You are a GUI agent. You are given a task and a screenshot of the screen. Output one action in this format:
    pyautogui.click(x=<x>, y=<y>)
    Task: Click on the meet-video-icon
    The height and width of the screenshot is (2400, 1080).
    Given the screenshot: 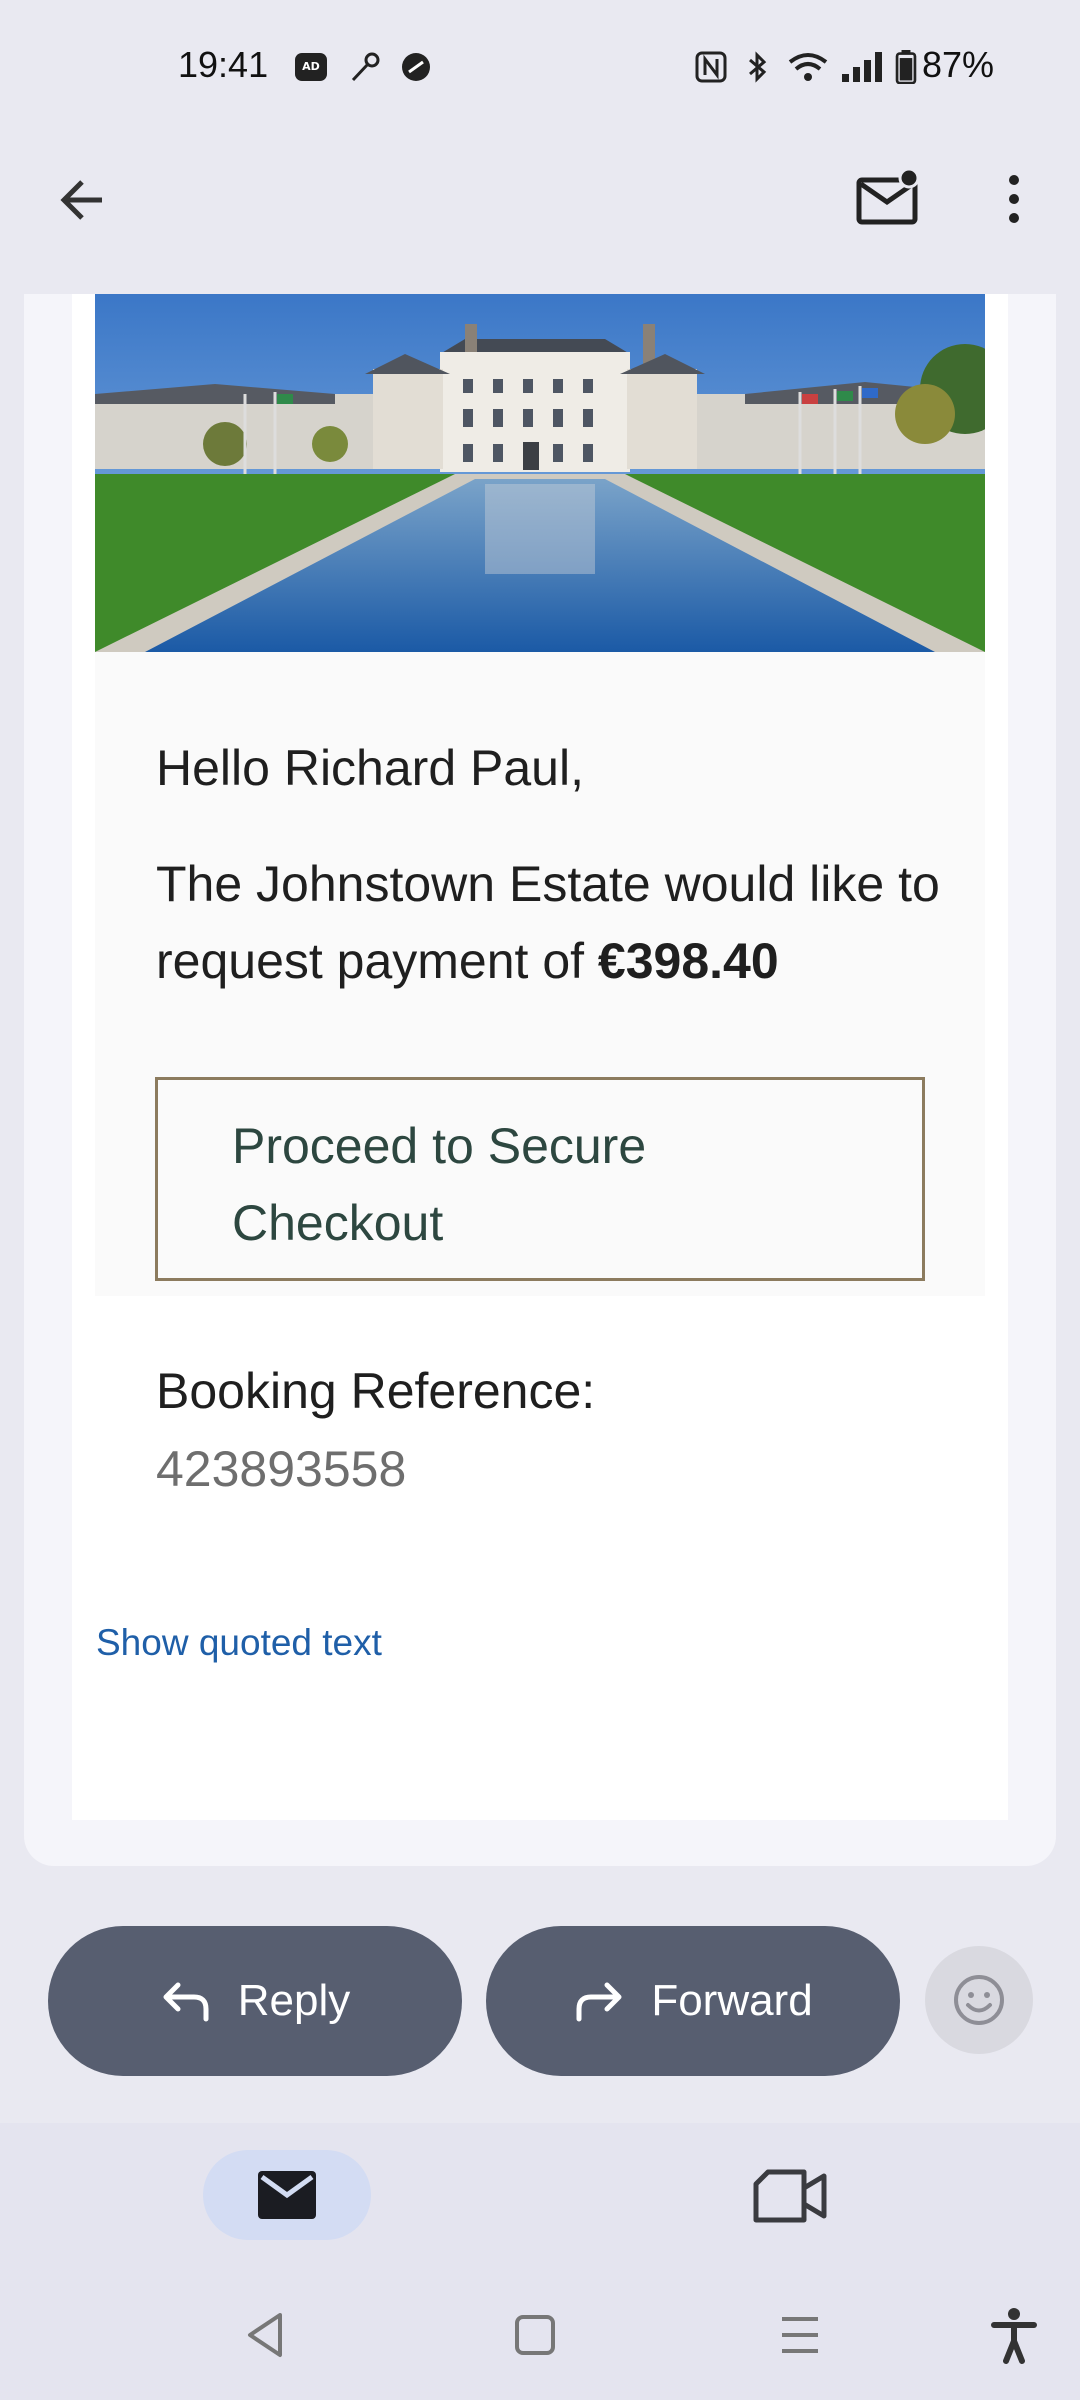 What is the action you would take?
    pyautogui.click(x=792, y=2196)
    